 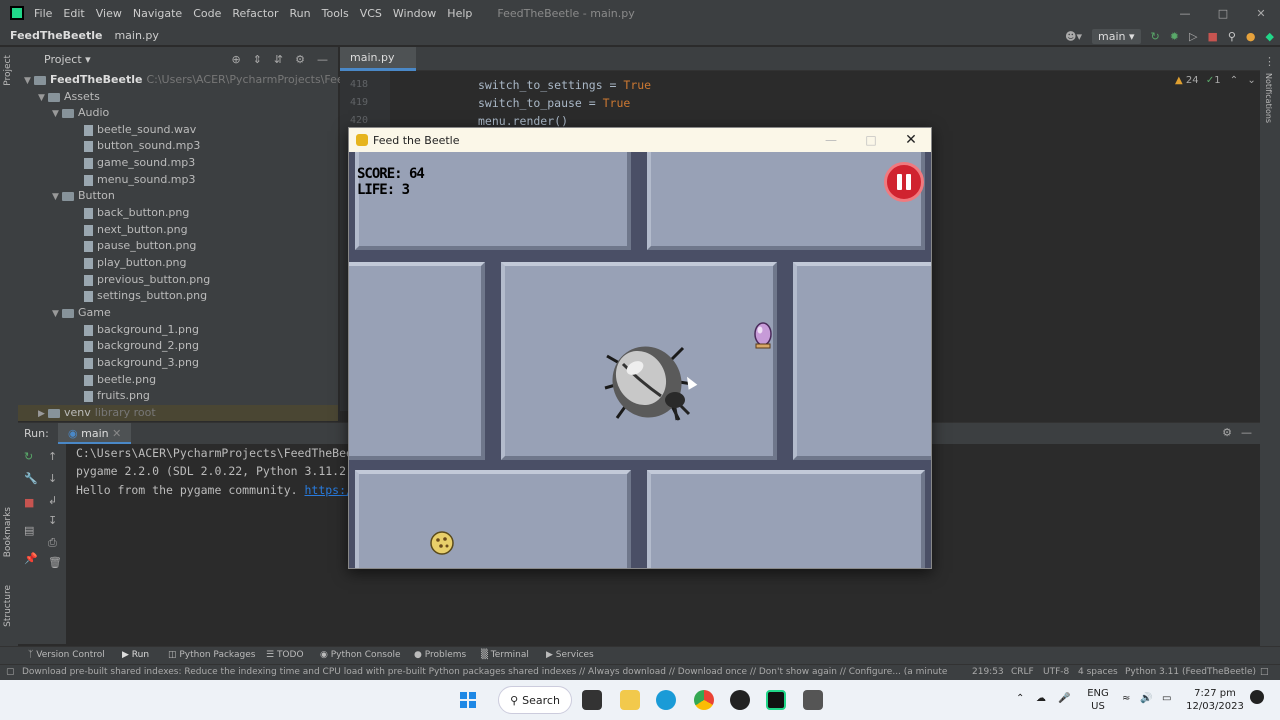 What do you see at coordinates (1261, 13) in the screenshot?
I see `close-icon: ✕` at bounding box center [1261, 13].